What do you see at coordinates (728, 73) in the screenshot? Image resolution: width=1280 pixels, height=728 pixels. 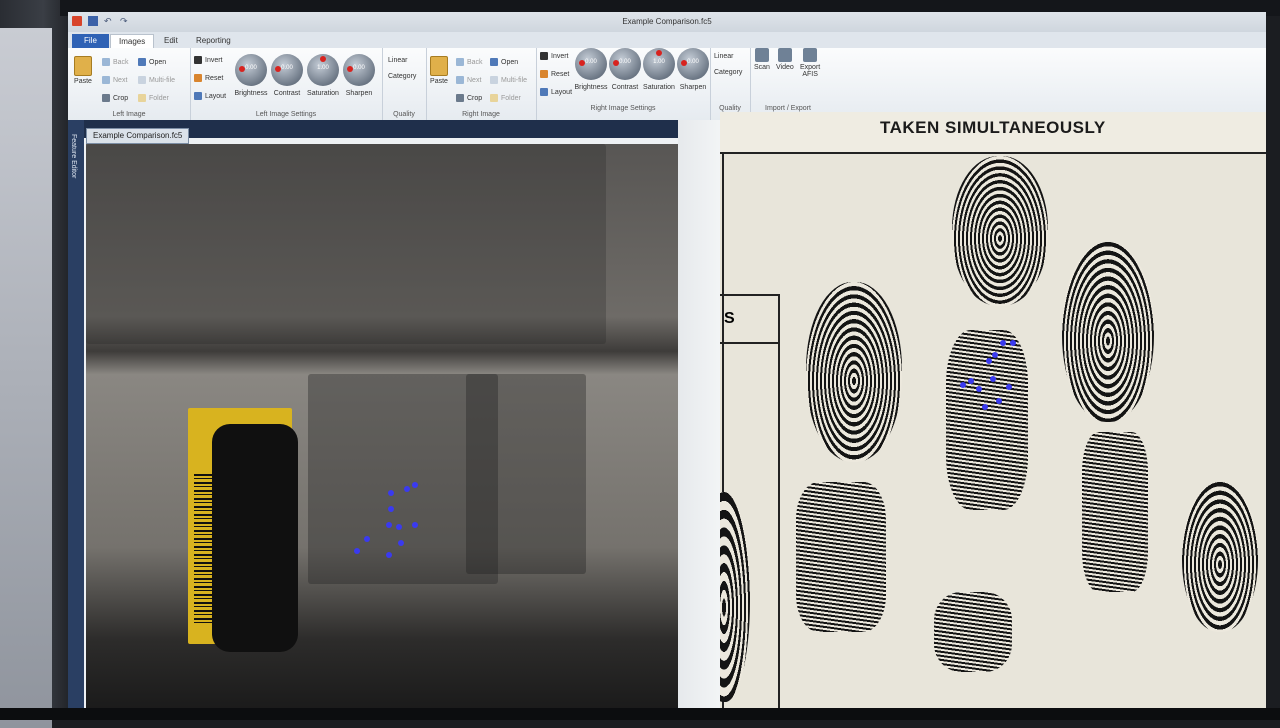 I see `right-category-button: Category` at bounding box center [728, 73].